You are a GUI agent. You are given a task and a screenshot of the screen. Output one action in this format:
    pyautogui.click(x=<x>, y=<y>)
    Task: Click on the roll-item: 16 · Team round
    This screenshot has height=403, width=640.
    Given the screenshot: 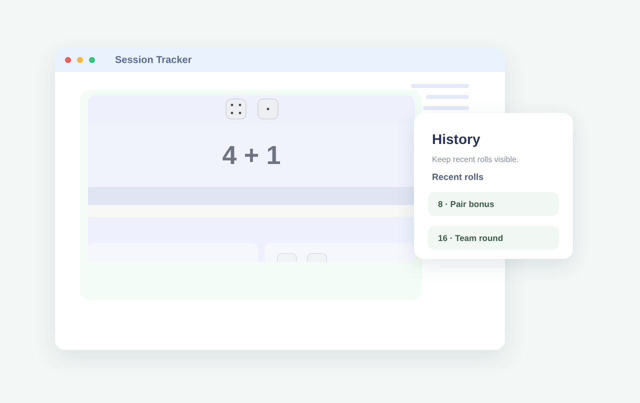 What is the action you would take?
    pyautogui.click(x=493, y=238)
    